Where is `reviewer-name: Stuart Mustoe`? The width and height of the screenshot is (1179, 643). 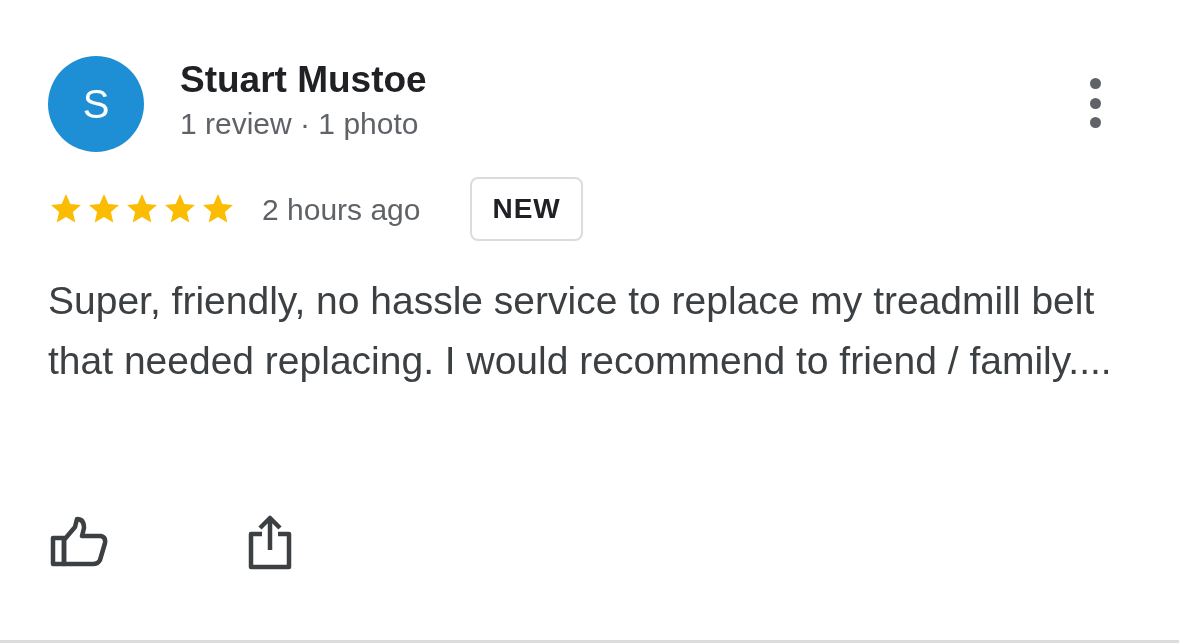 reviewer-name: Stuart Mustoe is located at coordinates (303, 80).